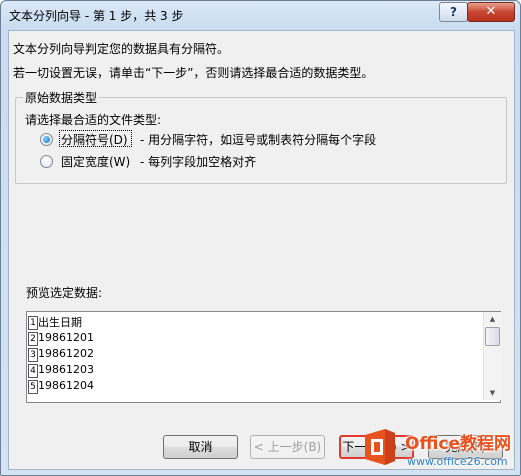 Image resolution: width=521 pixels, height=476 pixels. Describe the element at coordinates (33, 371) in the screenshot. I see `row-number: 4` at that location.